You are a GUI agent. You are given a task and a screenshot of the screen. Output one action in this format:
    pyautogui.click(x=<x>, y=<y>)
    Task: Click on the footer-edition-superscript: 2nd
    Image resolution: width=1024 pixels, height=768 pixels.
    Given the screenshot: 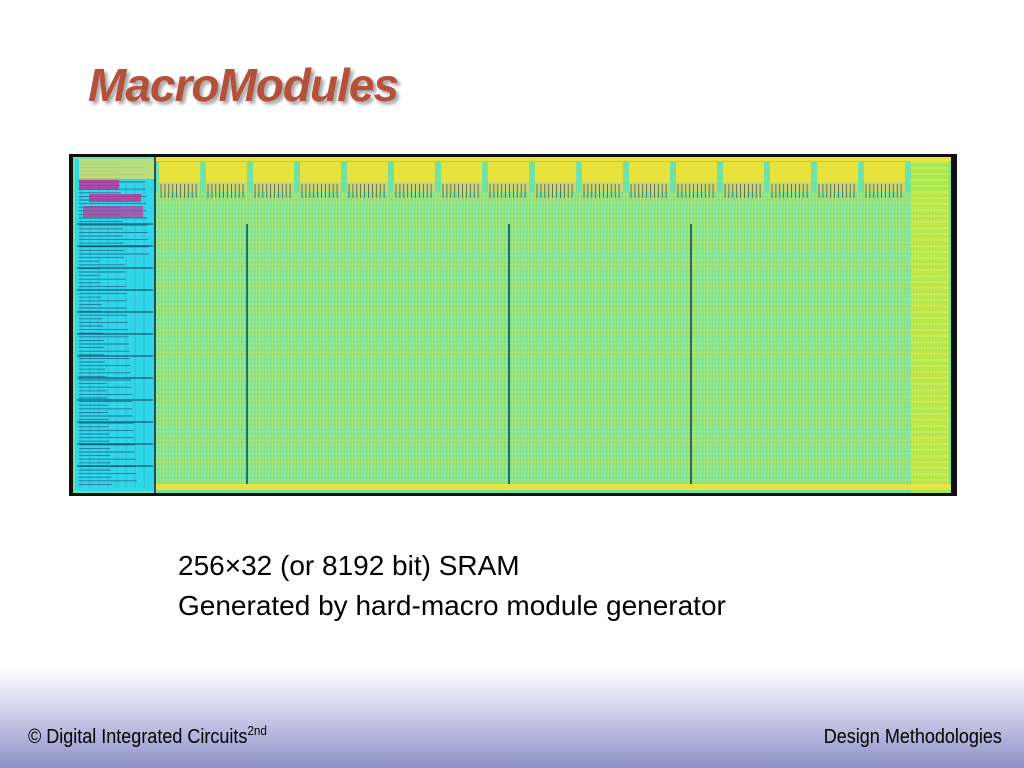 What is the action you would take?
    pyautogui.click(x=257, y=730)
    